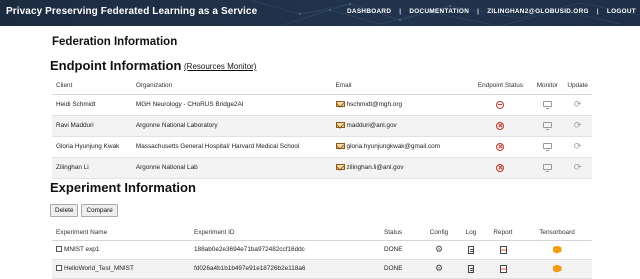 This screenshot has width=640, height=279. I want to click on column-header-experiment-id: Experiment ID, so click(285, 233).